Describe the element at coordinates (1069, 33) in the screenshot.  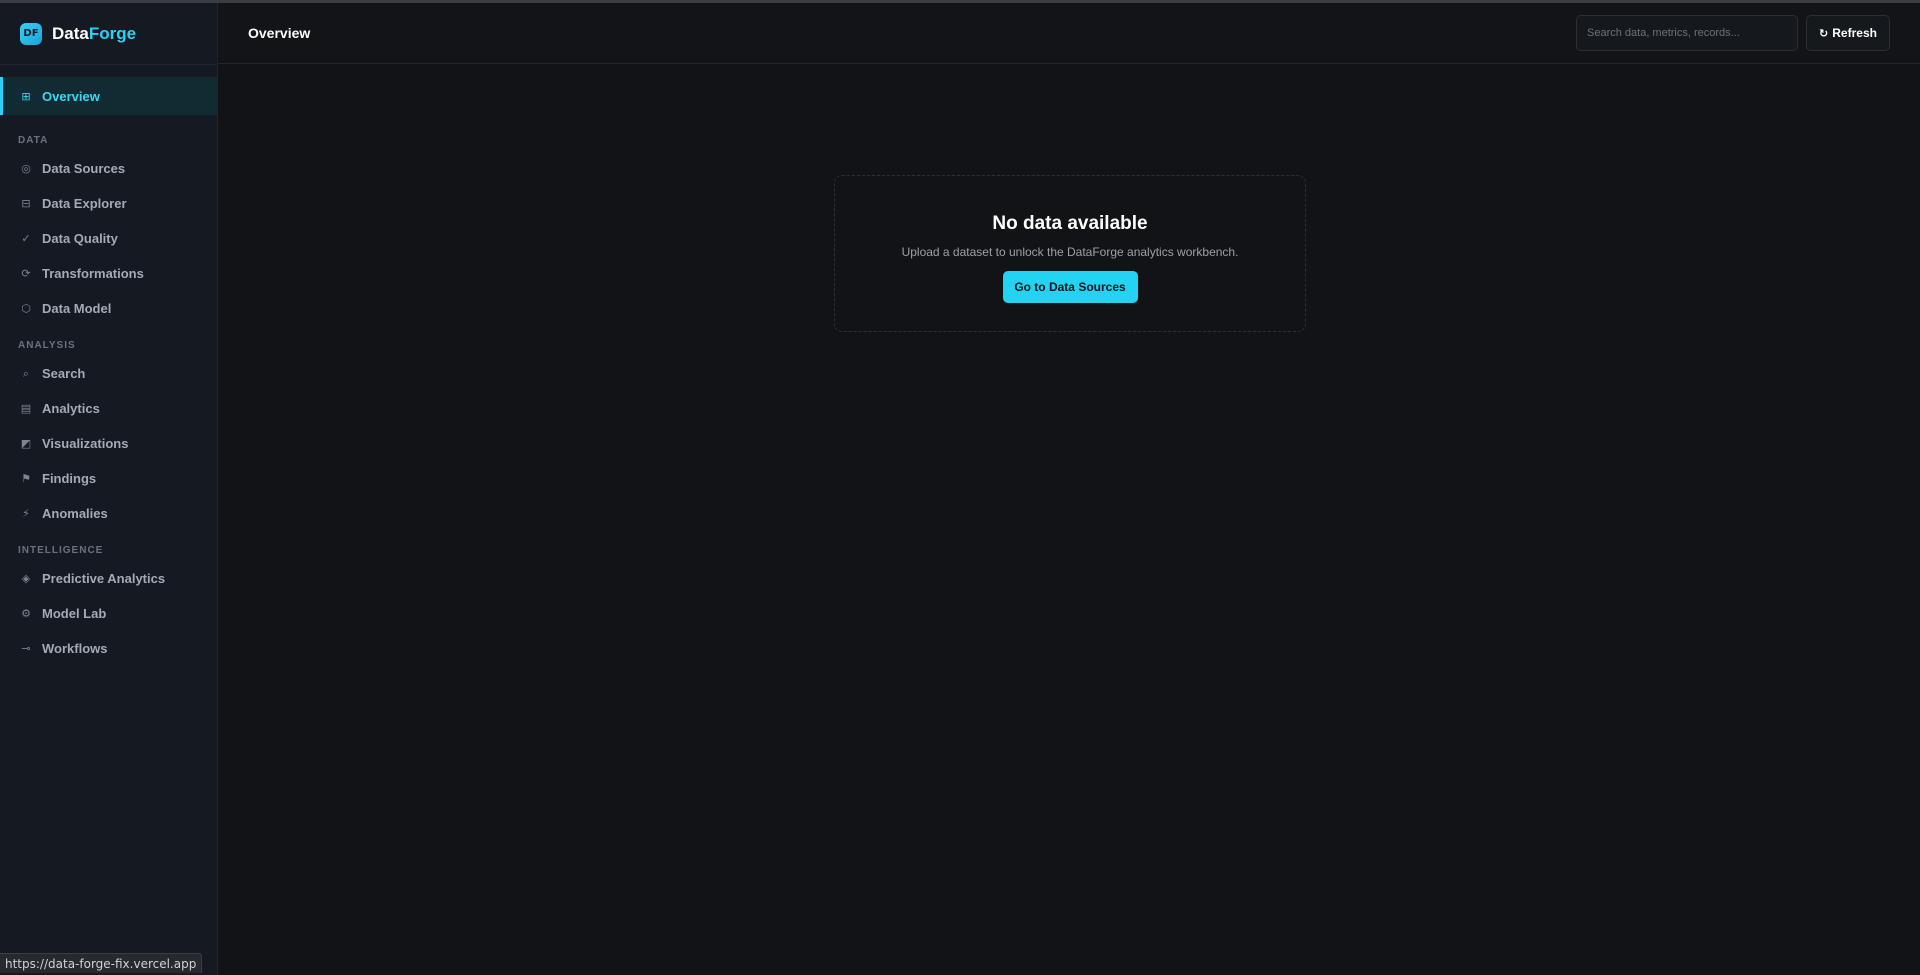
I see `top-bar: Overview ↻ Refresh` at that location.